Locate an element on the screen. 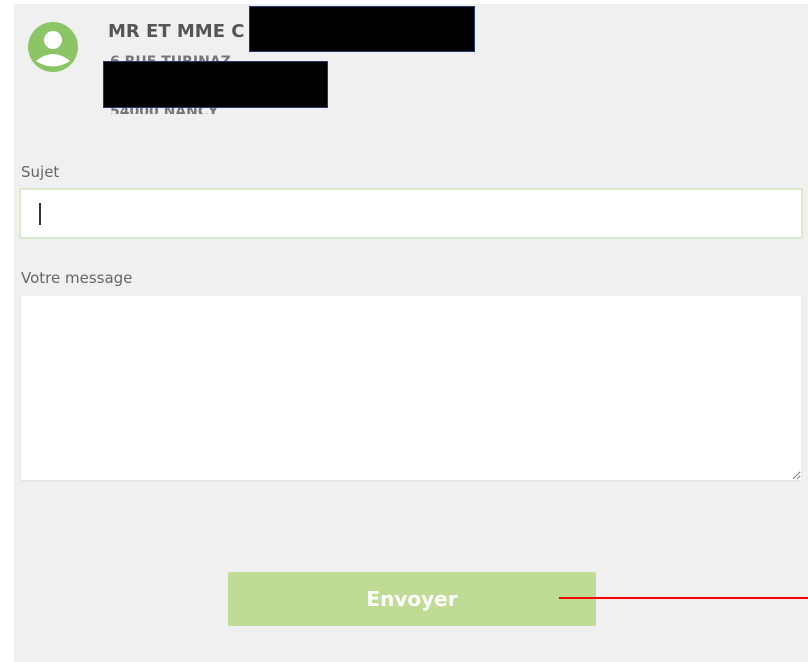 The image size is (808, 662). message-label: Votre message is located at coordinates (77, 278).